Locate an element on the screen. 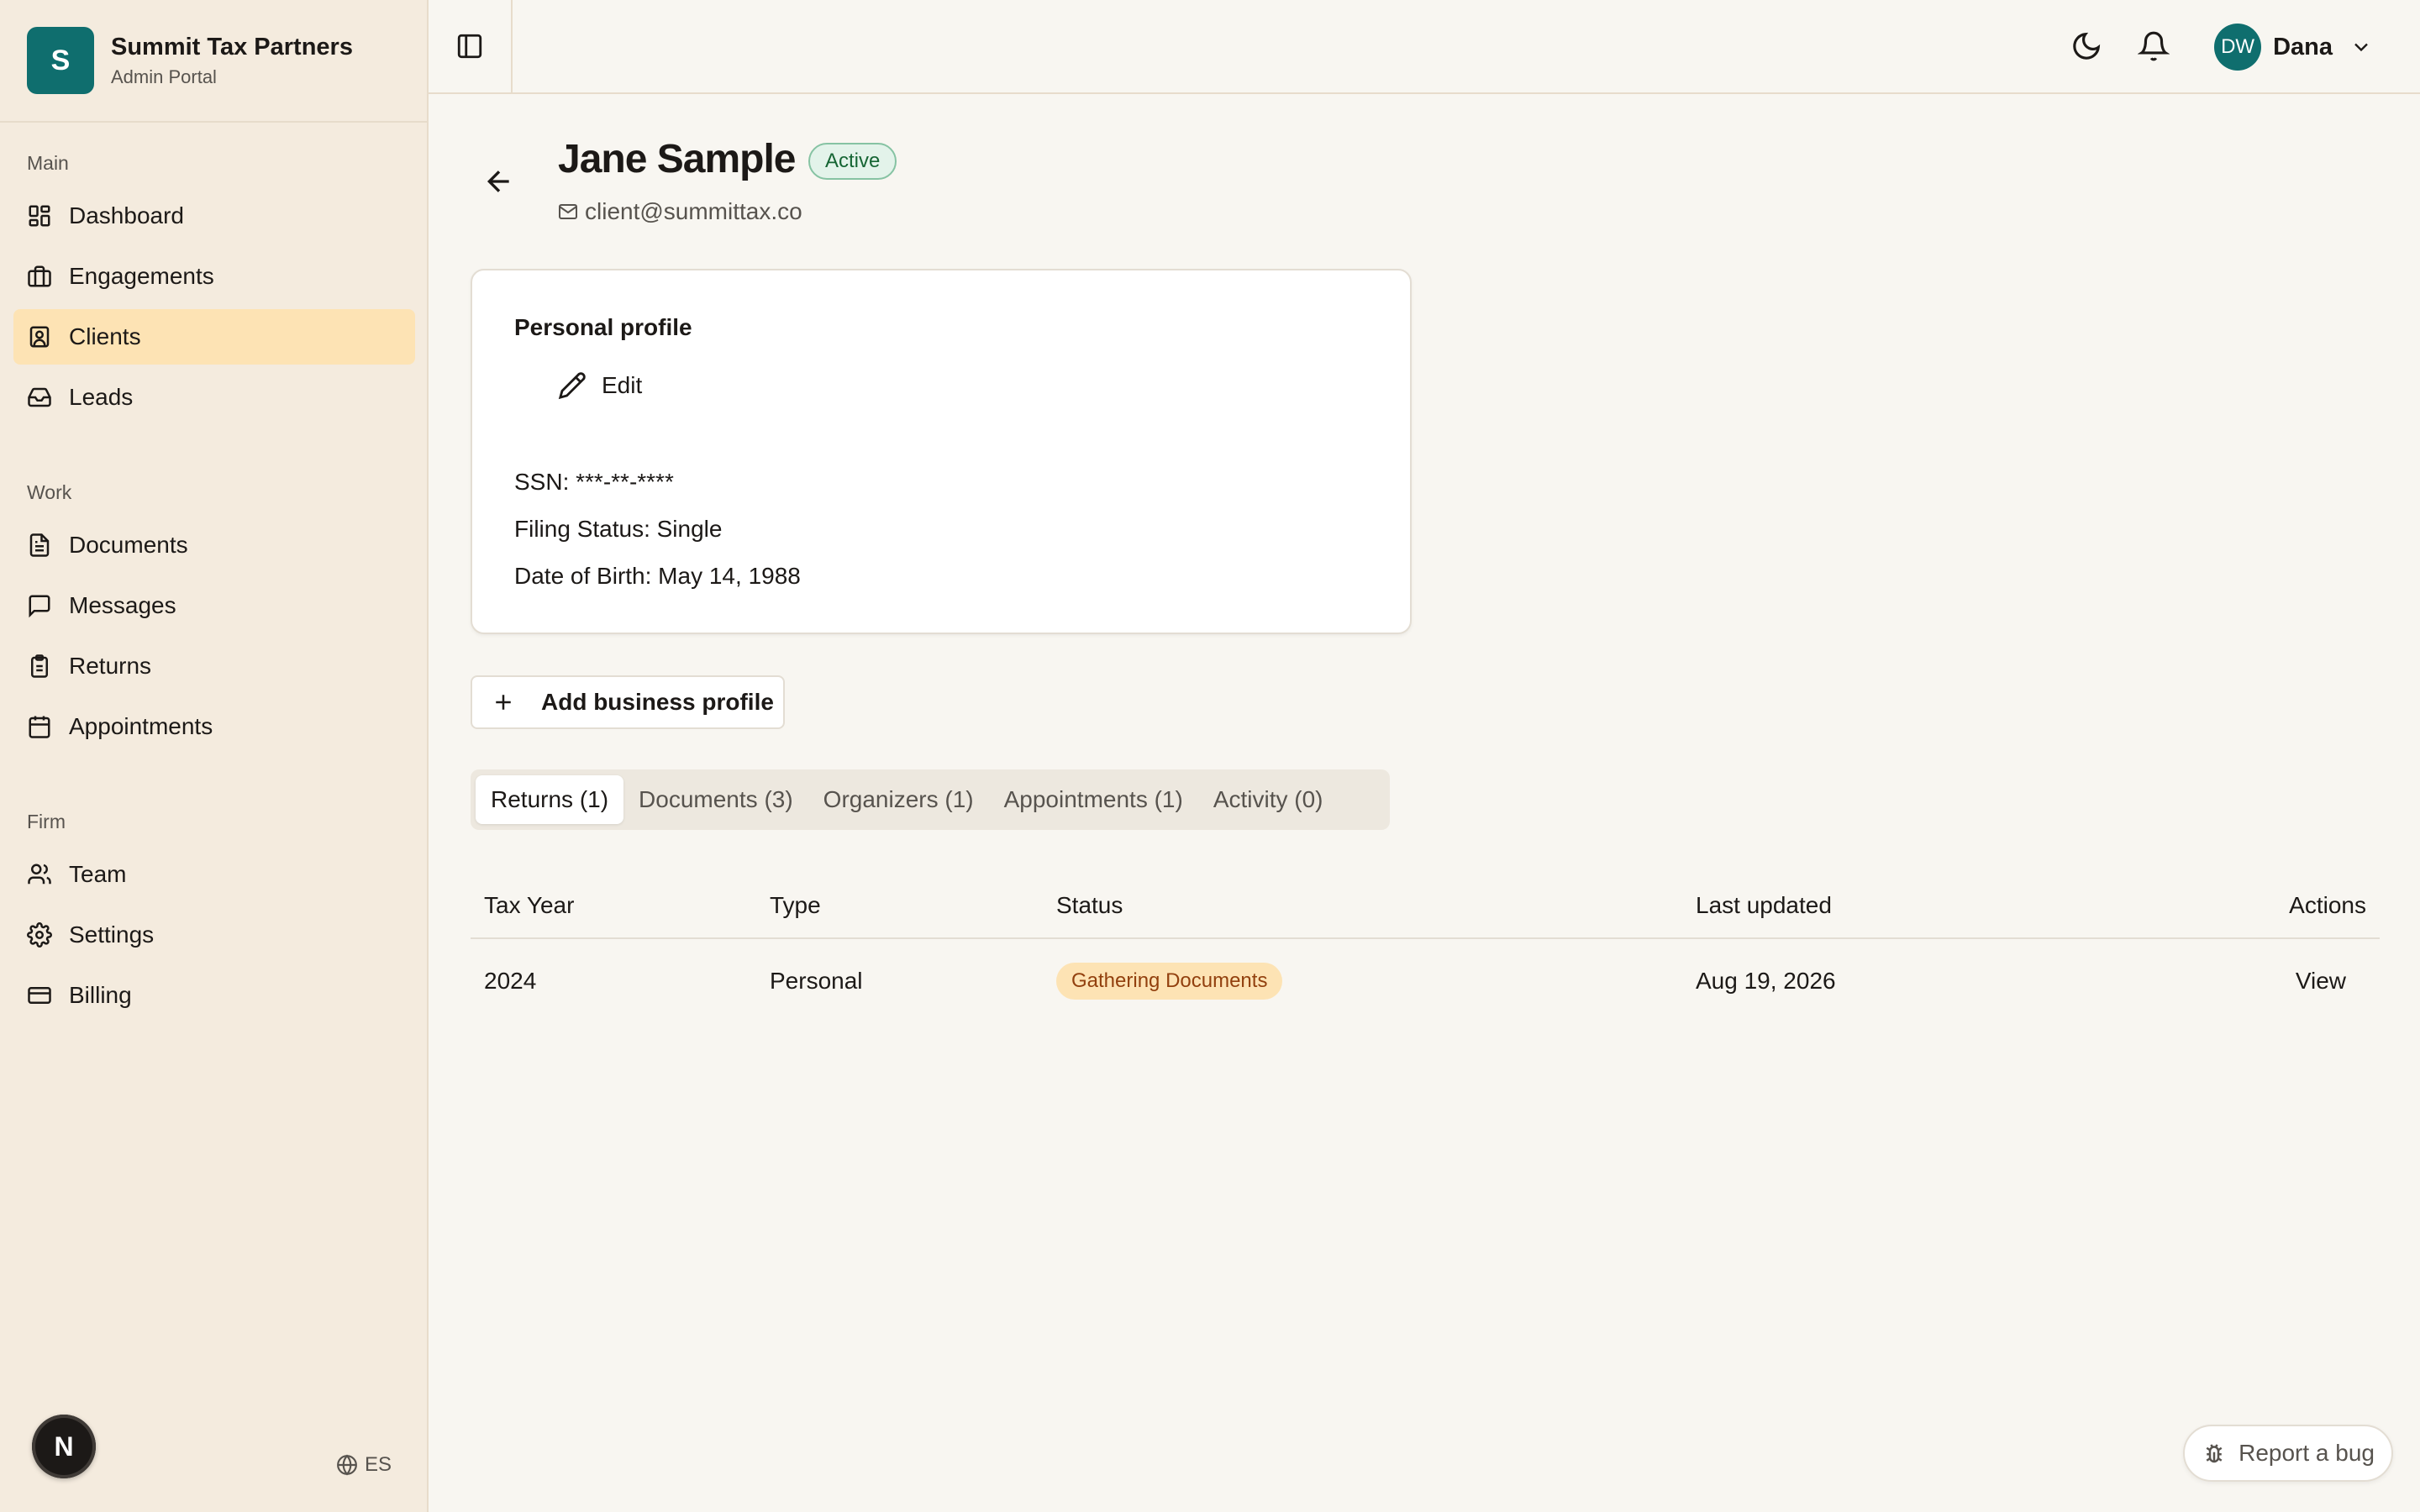 This screenshot has height=1512, width=2420. cell-type: Personal is located at coordinates (816, 981).